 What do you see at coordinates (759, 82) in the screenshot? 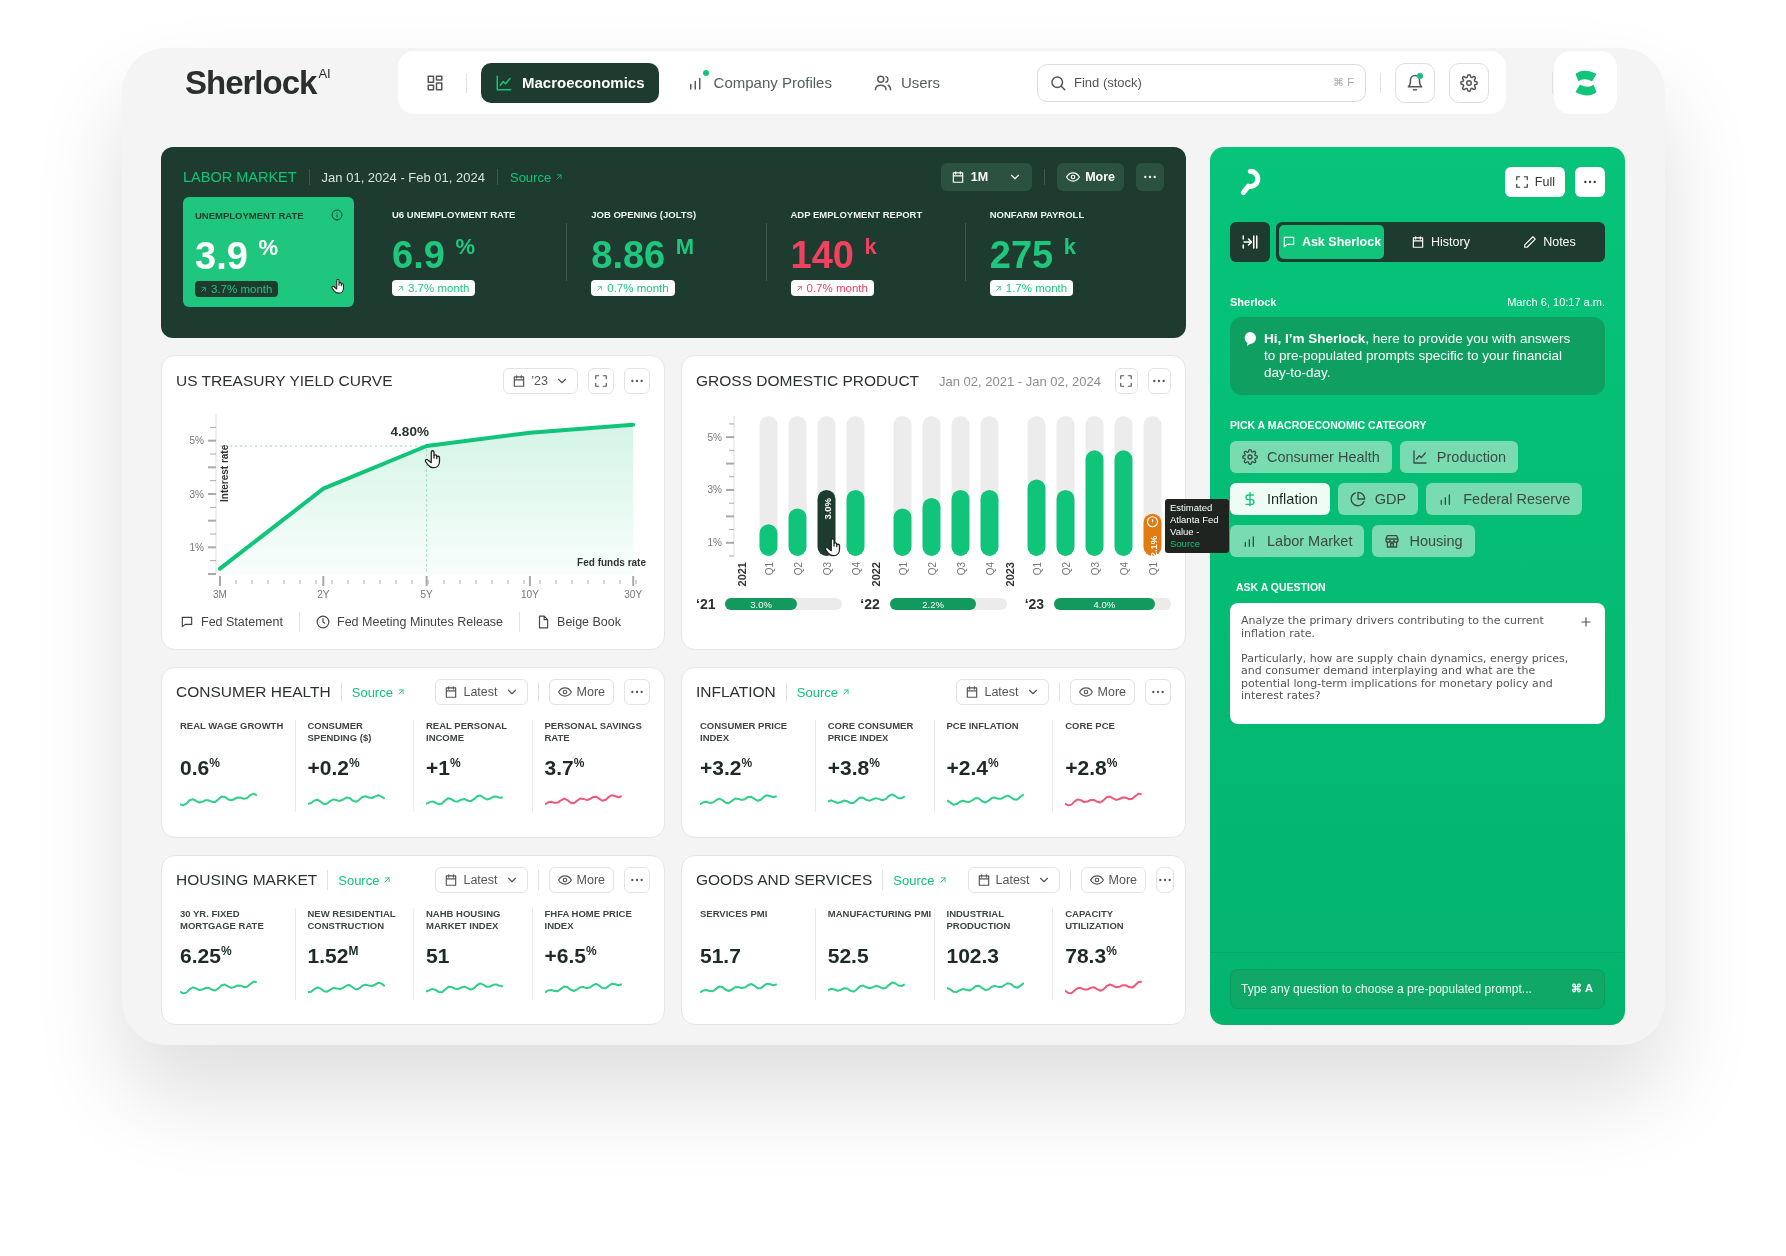
I see `nav-tab: Company Profiles` at bounding box center [759, 82].